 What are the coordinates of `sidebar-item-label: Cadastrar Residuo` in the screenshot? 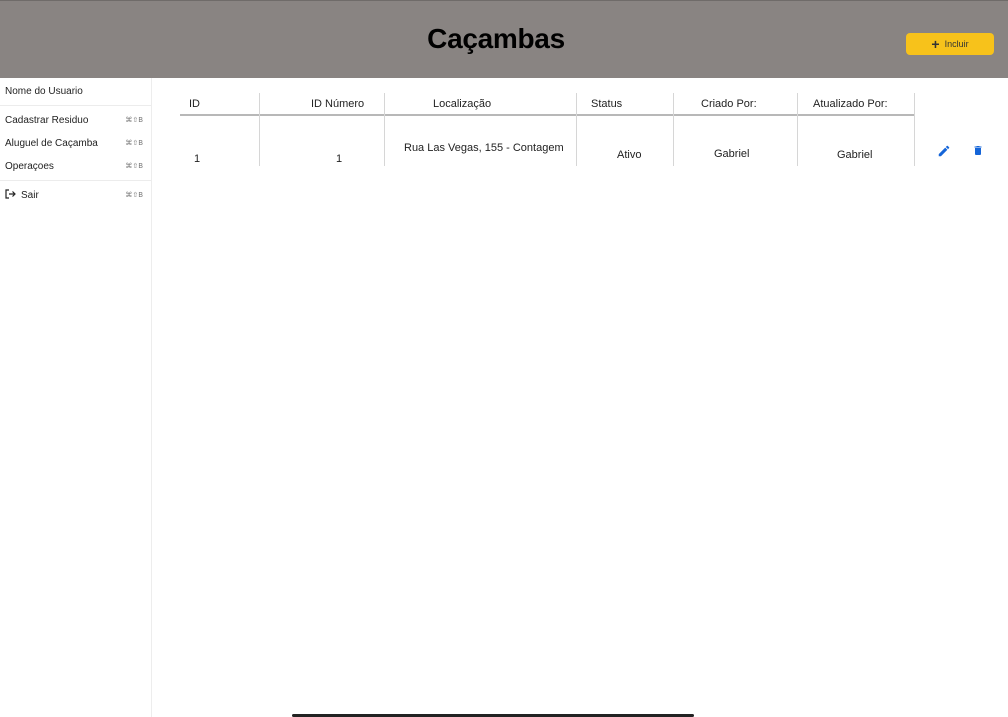 It's located at (47, 120).